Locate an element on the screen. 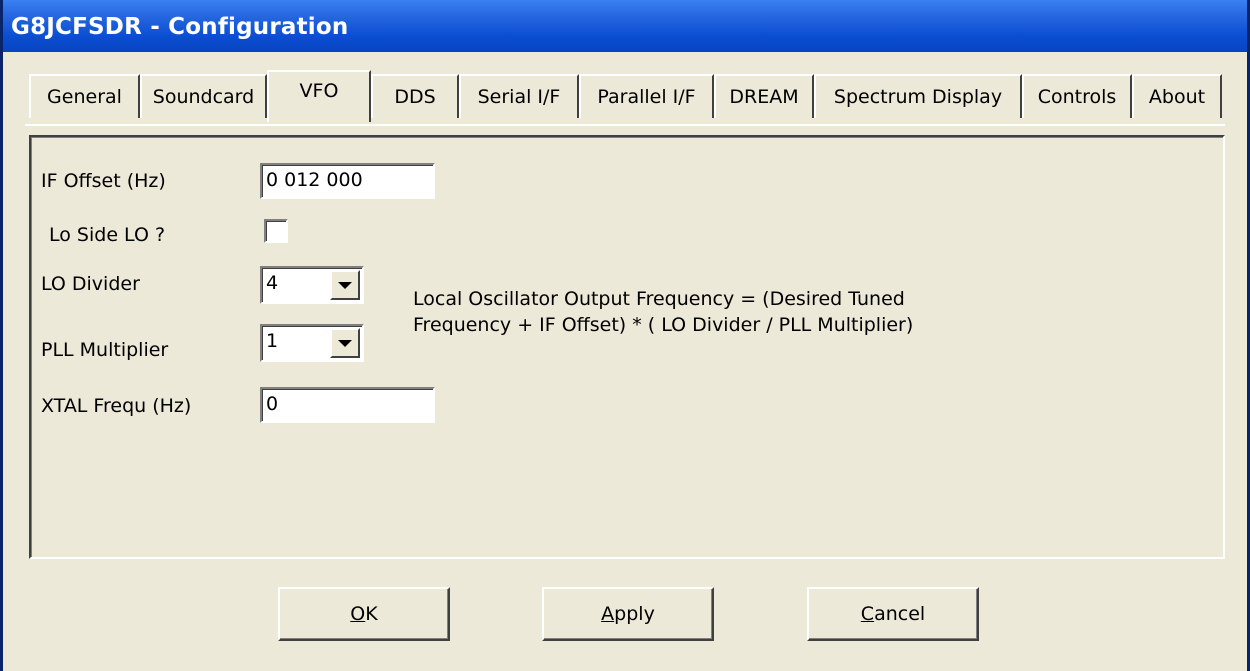 Image resolution: width=1250 pixels, height=671 pixels. tab-soundcard: Soundcard is located at coordinates (203, 96).